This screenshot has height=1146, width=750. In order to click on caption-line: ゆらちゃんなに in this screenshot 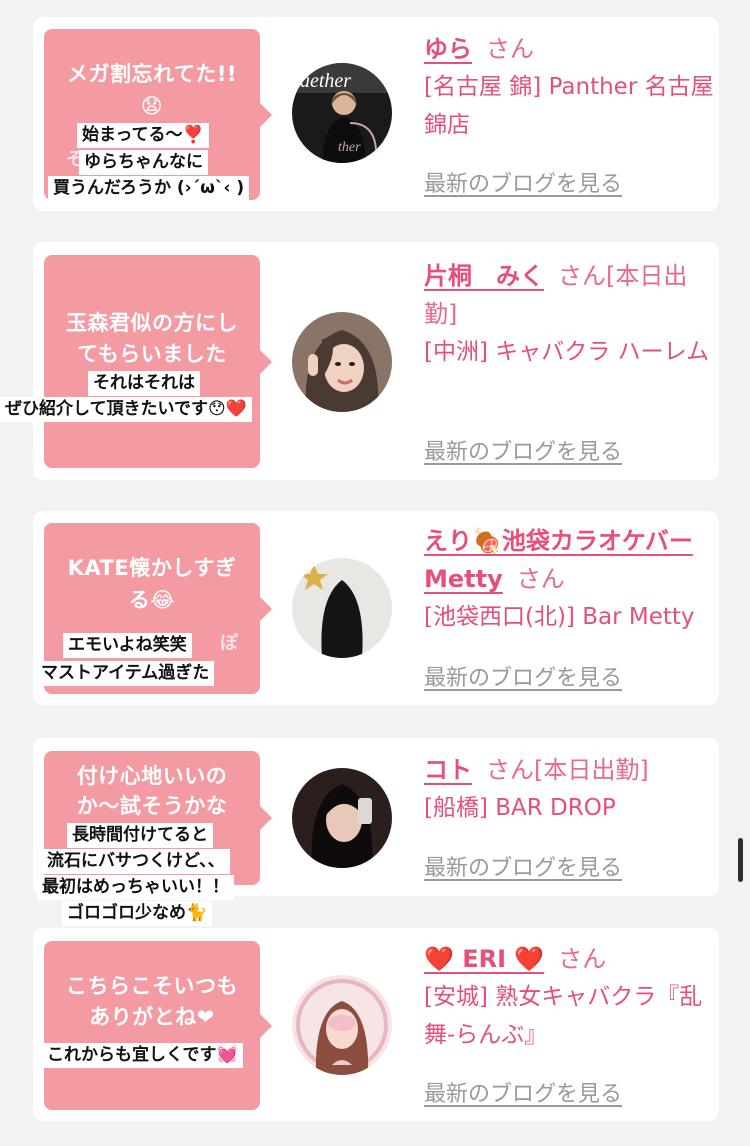, I will do `click(143, 162)`.